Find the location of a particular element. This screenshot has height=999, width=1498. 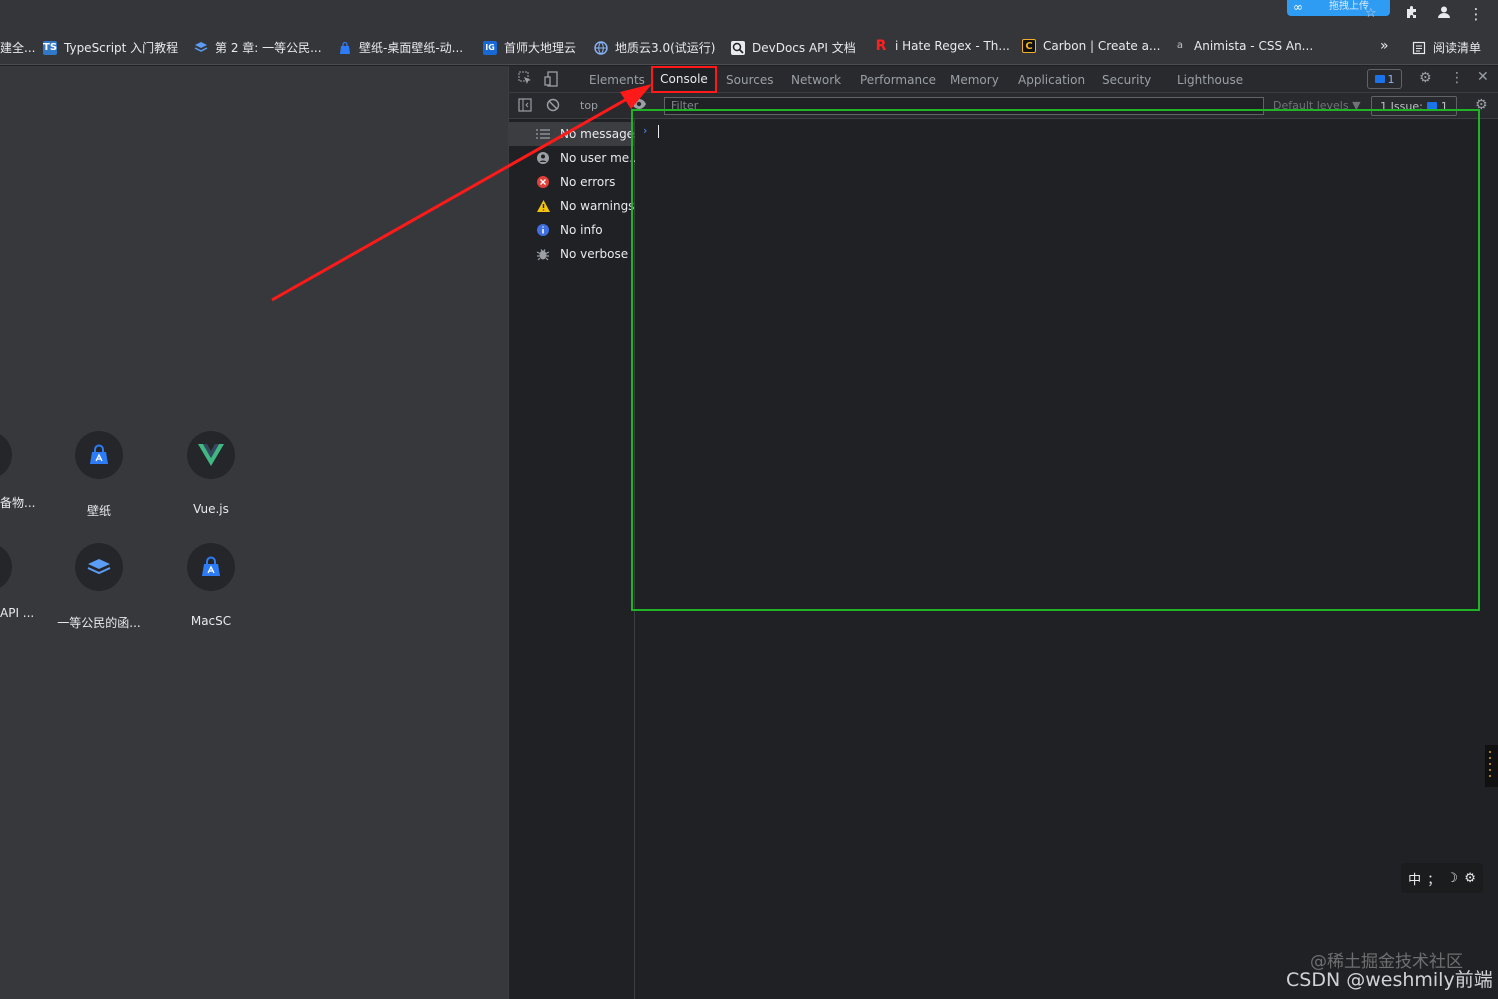

tab-elements: Elements is located at coordinates (617, 80).